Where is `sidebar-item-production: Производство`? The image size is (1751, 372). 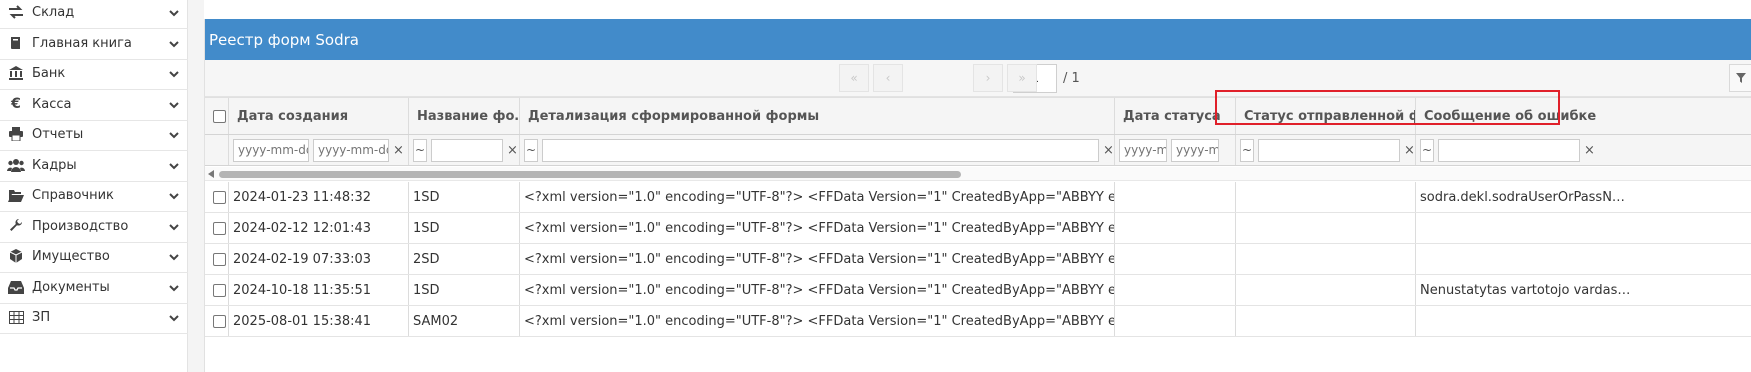
sidebar-item-production: Производство is located at coordinates (94, 226).